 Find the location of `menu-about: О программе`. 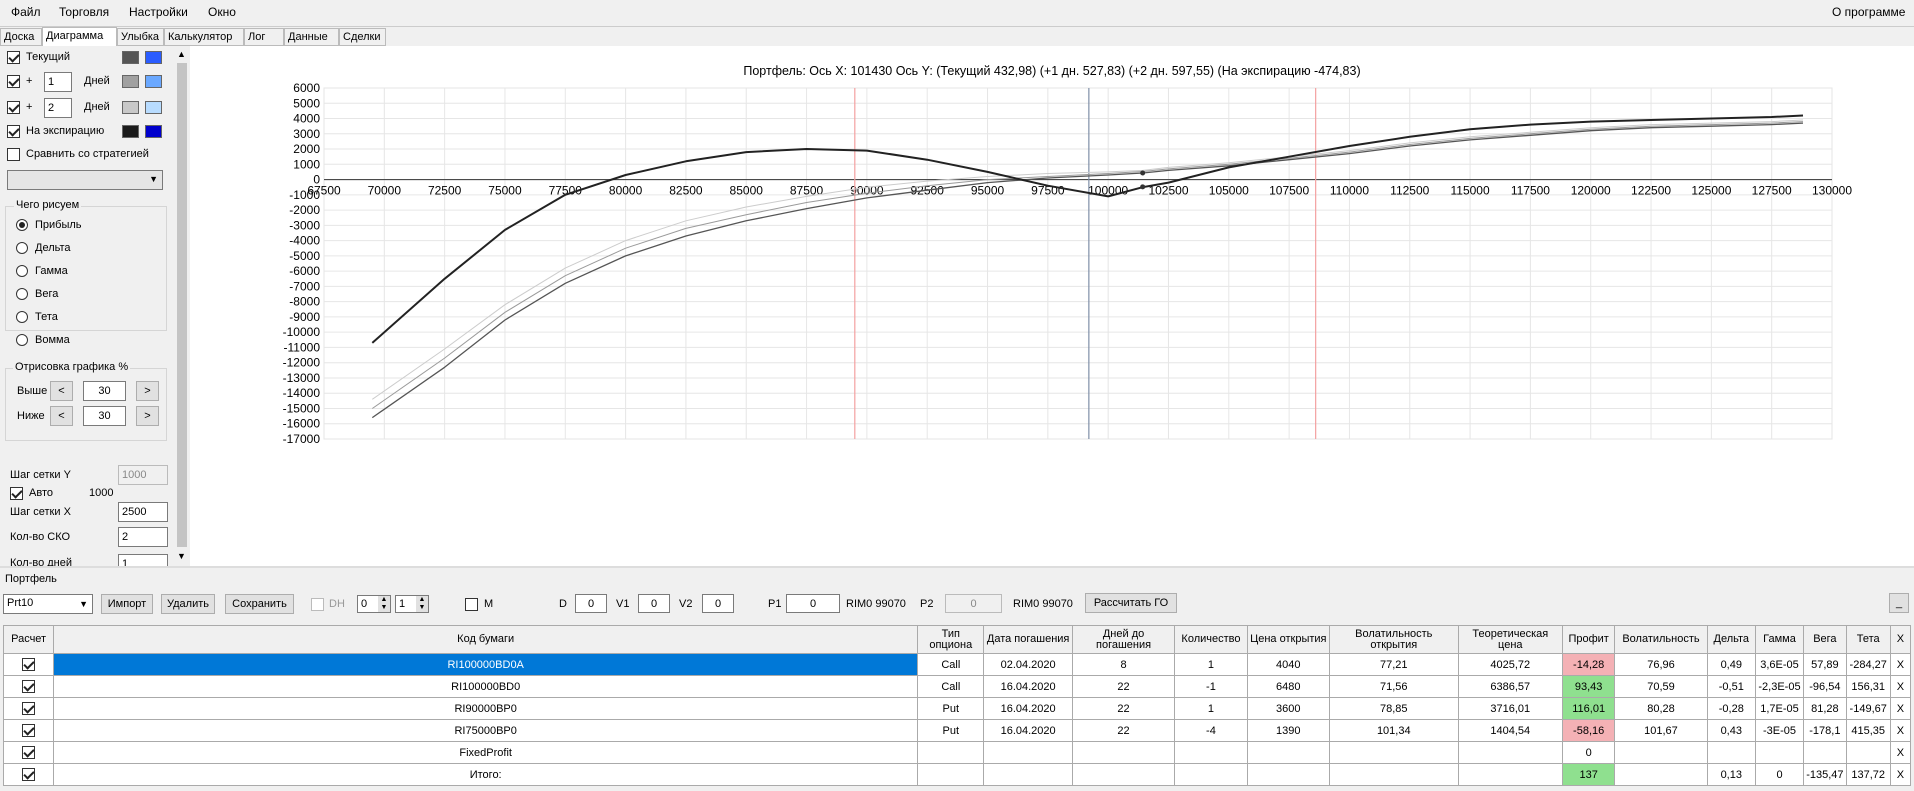

menu-about: О программе is located at coordinates (1868, 12).